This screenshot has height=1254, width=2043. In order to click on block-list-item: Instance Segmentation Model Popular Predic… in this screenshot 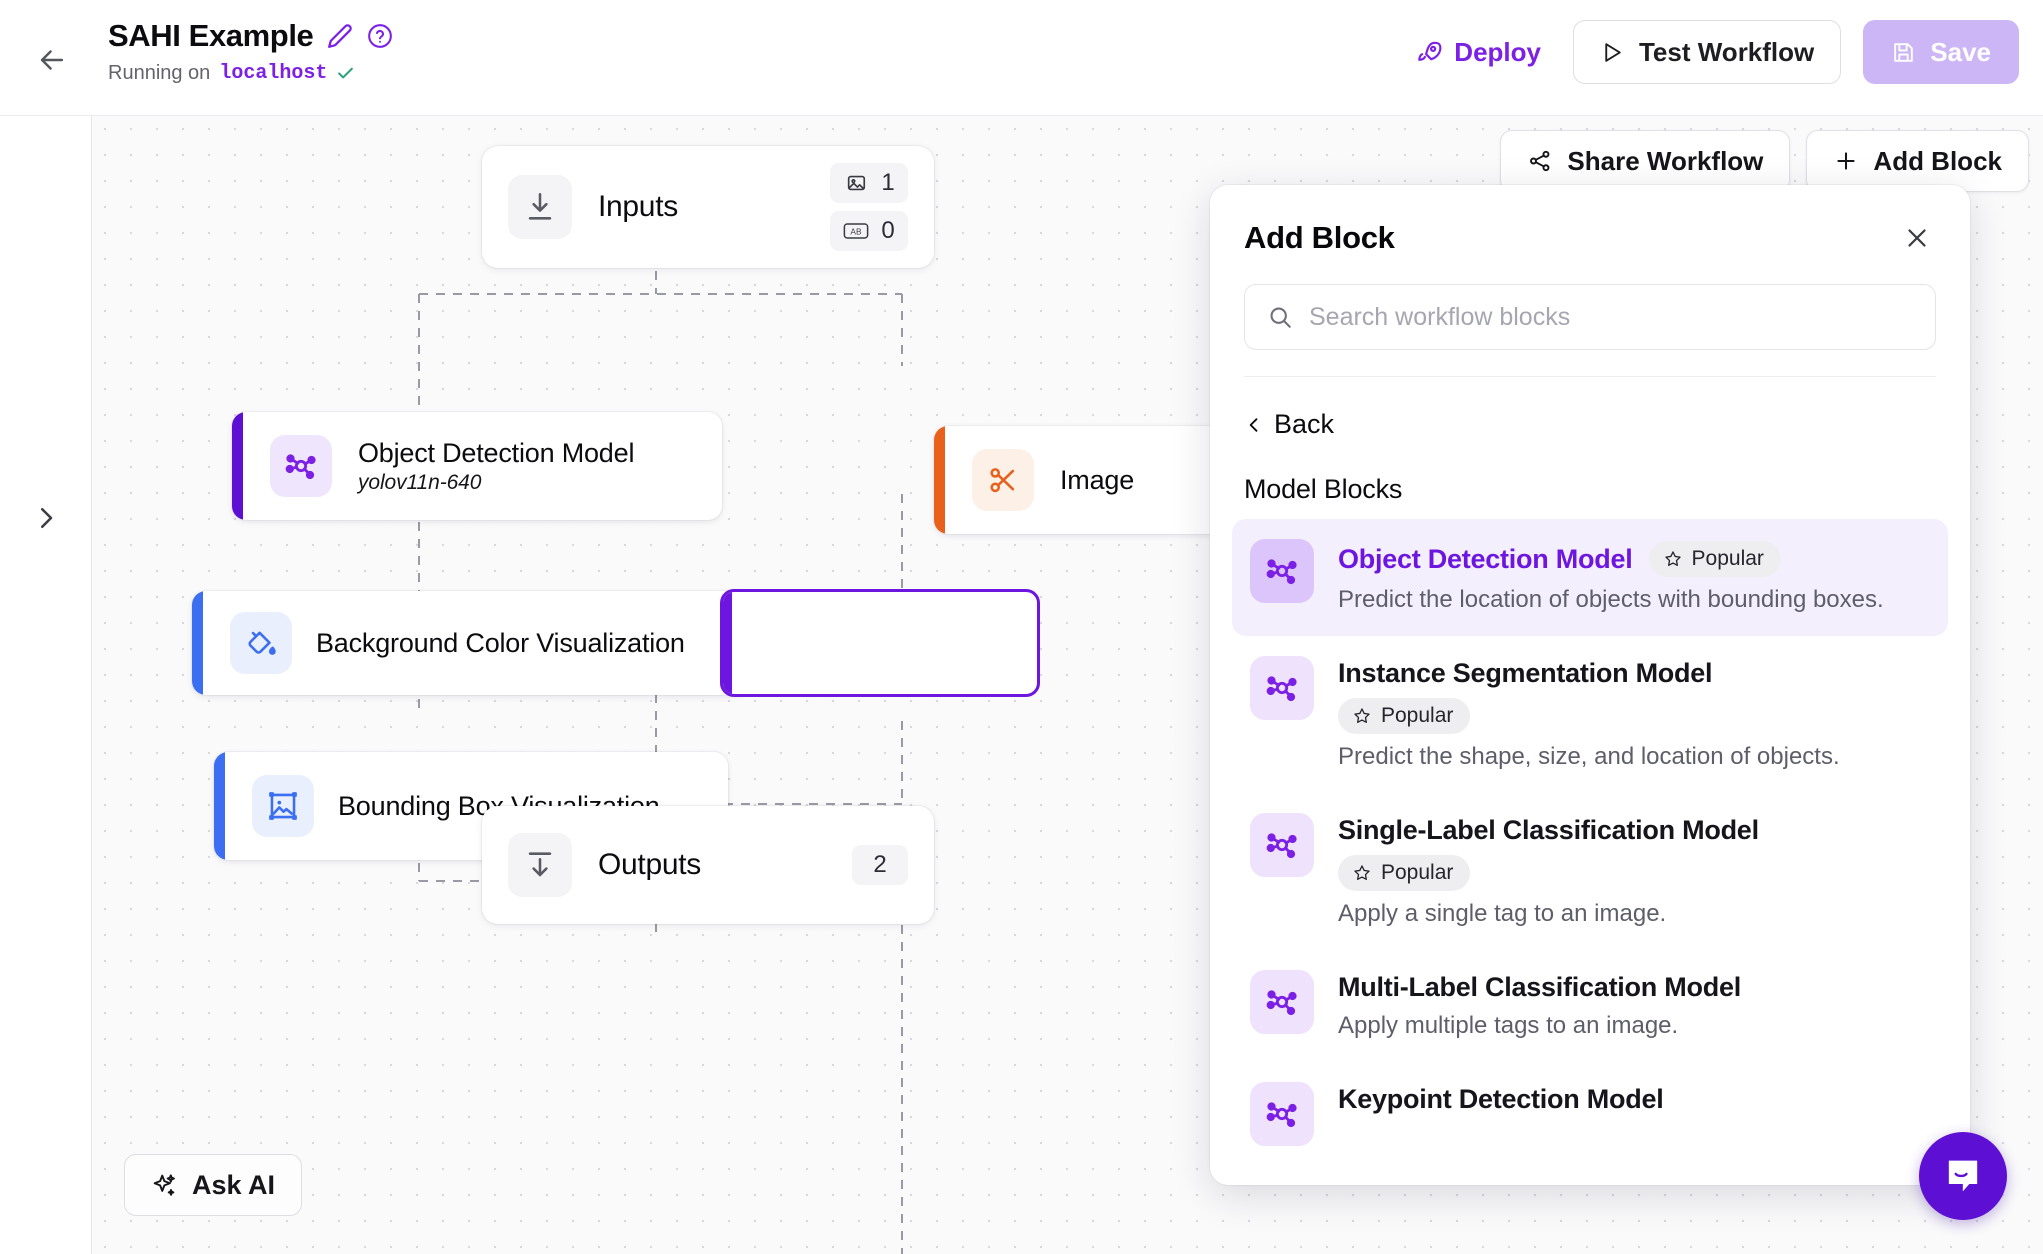, I will do `click(1590, 714)`.